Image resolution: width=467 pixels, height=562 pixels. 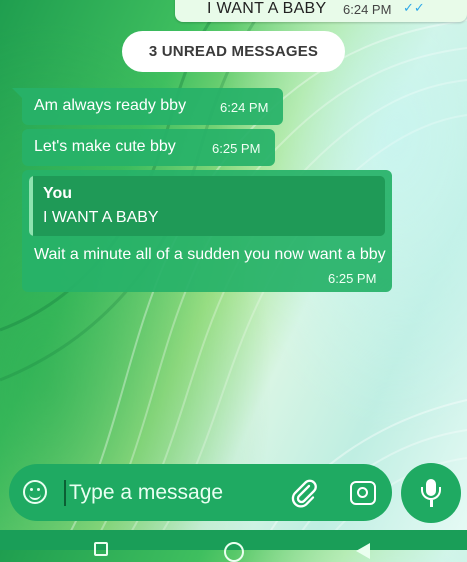 What do you see at coordinates (17, 93) in the screenshot?
I see `bubble-tail` at bounding box center [17, 93].